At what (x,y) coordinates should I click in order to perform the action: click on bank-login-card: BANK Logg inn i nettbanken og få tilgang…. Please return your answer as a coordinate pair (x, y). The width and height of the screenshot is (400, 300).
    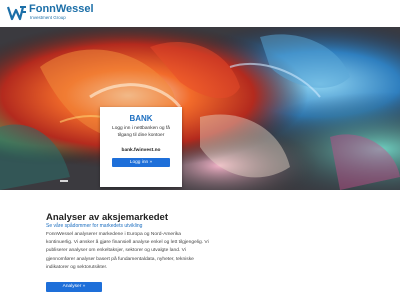
    Looking at the image, I should click on (141, 147).